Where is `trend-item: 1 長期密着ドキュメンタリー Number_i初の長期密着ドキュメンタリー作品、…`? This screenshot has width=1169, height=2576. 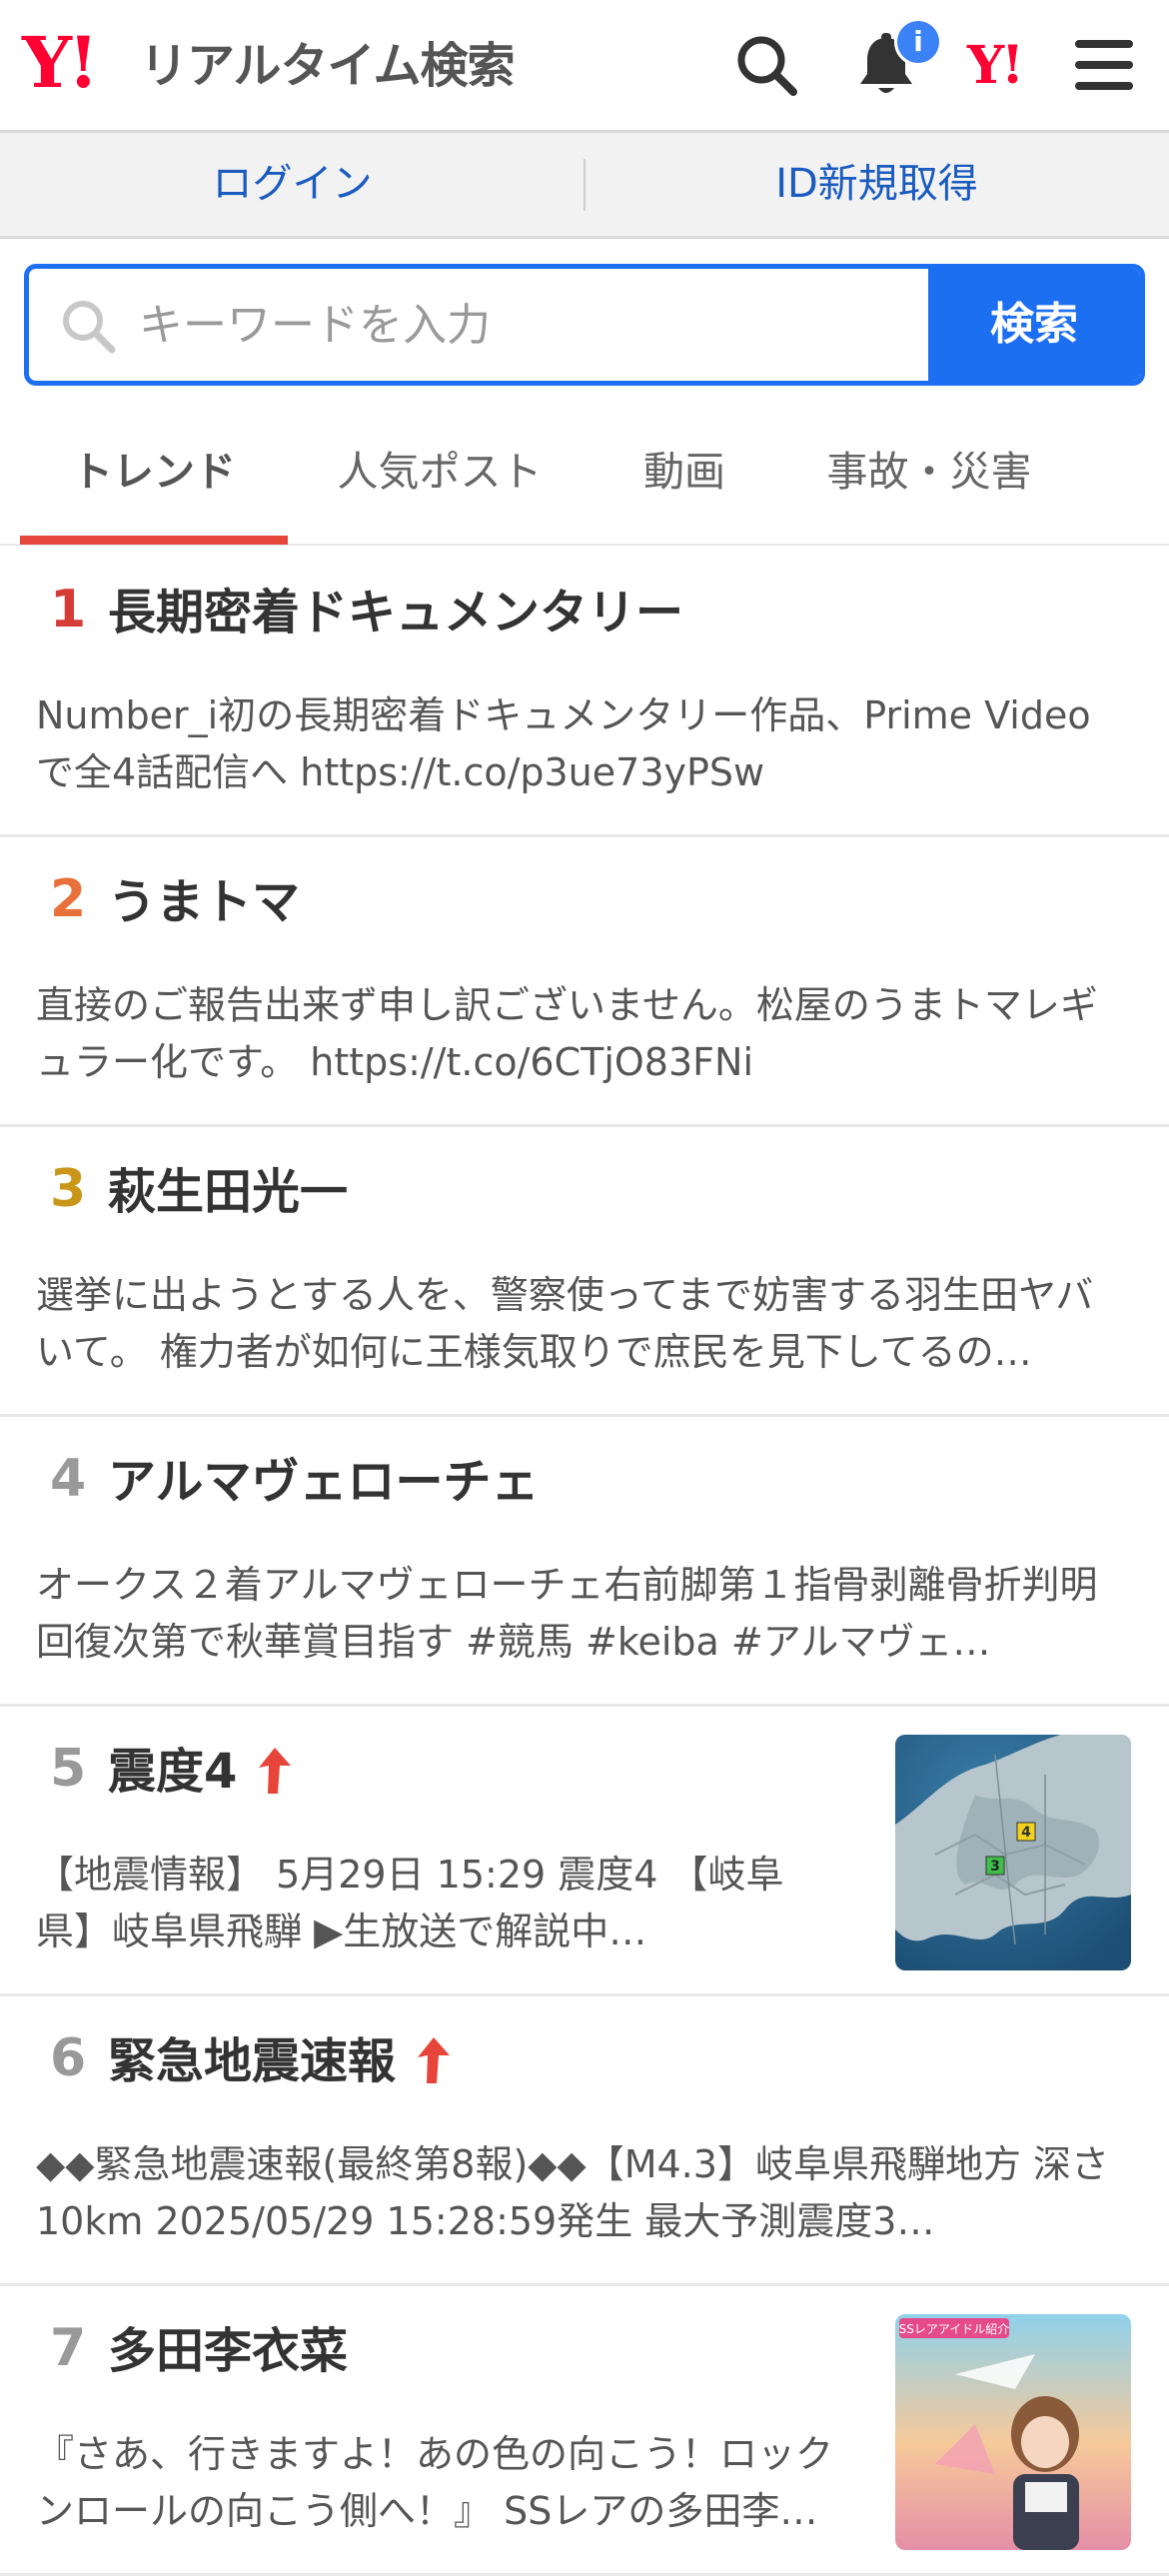 trend-item: 1 長期密着ドキュメンタリー Number_i初の長期密着ドキュメンタリー作品、… is located at coordinates (584, 692).